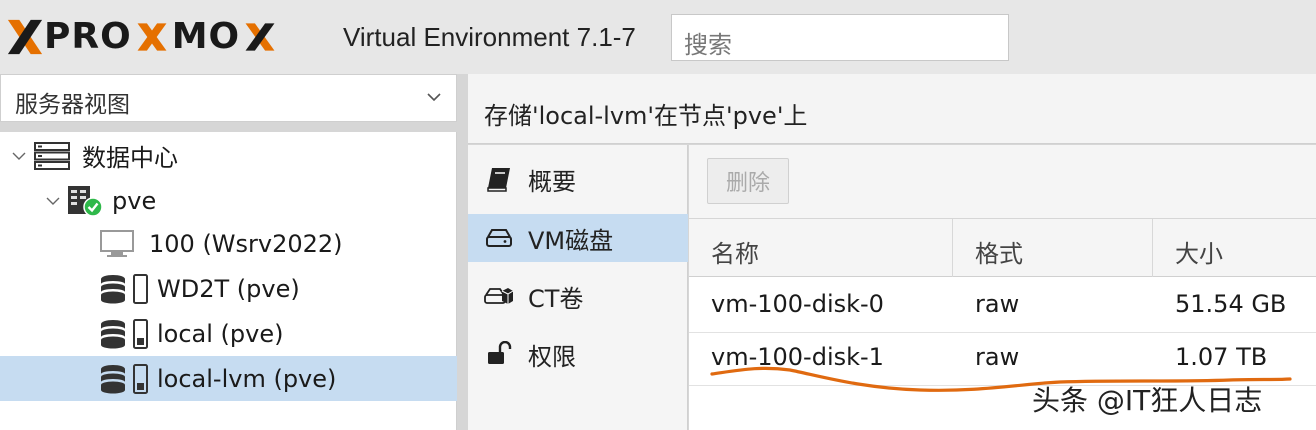 Image resolution: width=1316 pixels, height=430 pixels. Describe the element at coordinates (578, 354) in the screenshot. I see `nav-item-permissions: 权限` at that location.